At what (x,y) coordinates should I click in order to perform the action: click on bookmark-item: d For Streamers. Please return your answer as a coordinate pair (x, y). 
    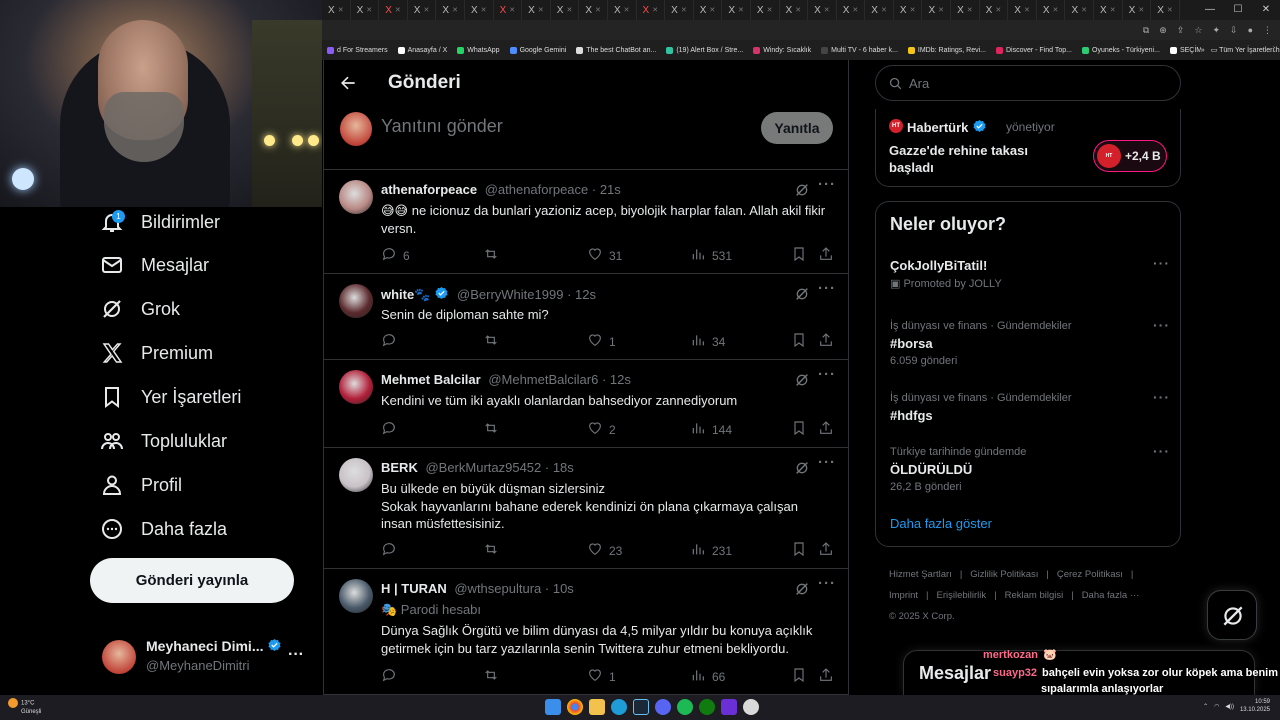
    Looking at the image, I should click on (357, 50).